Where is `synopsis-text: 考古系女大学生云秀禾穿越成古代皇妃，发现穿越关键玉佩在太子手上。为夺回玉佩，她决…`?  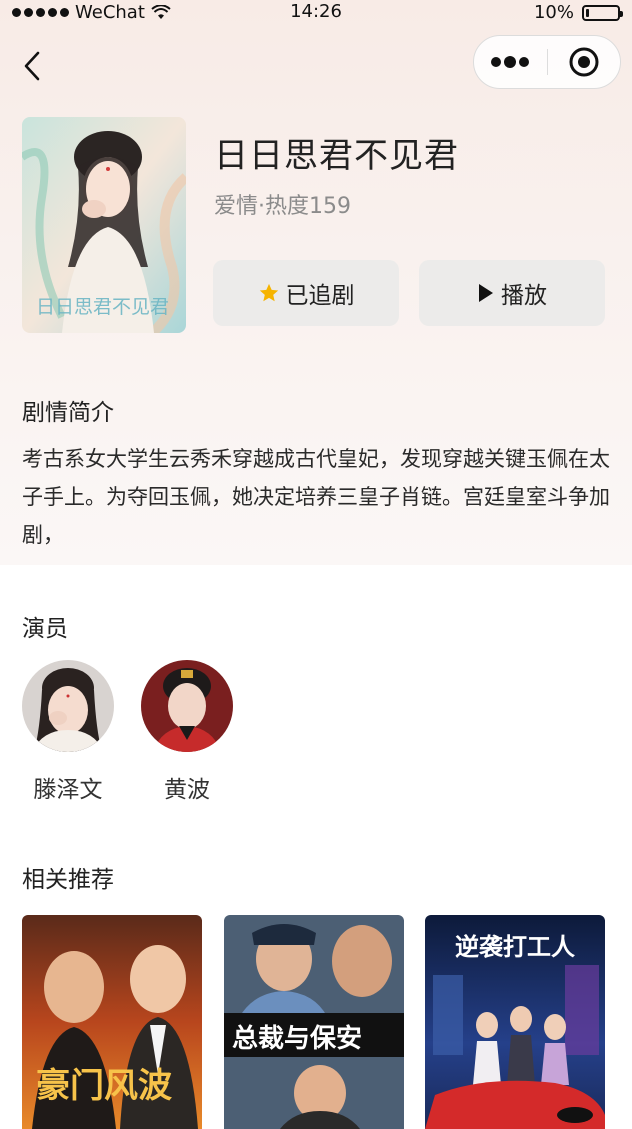 synopsis-text: 考古系女大学生云秀禾穿越成古代皇妃，发现穿越关键玉佩在太子手上。为夺回玉佩，她决… is located at coordinates (316, 497).